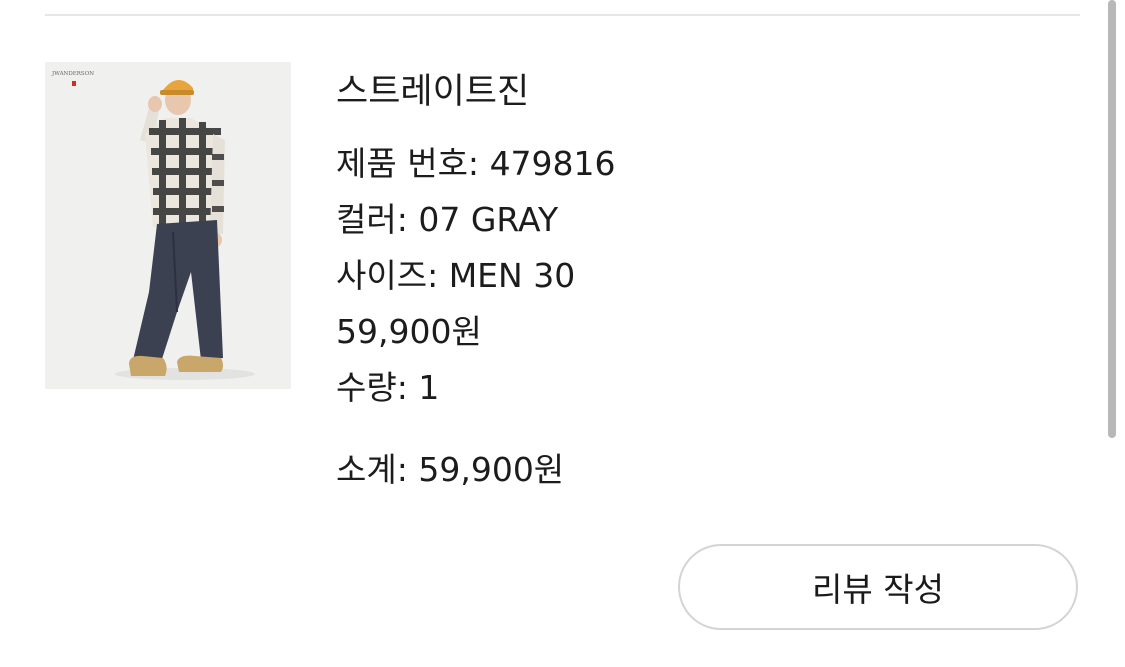  What do you see at coordinates (72, 74) in the screenshot?
I see `svg-text: JWANDERSON` at bounding box center [72, 74].